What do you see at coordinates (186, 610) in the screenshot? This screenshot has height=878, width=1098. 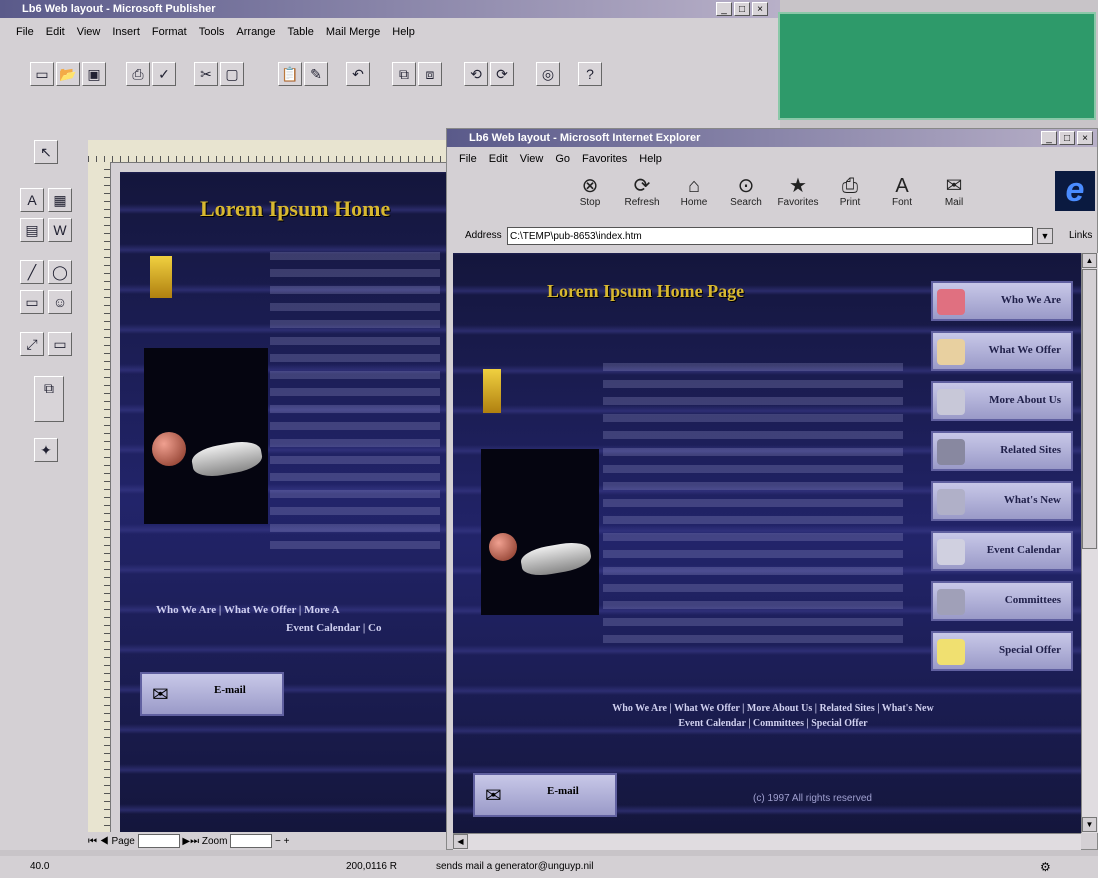 I see `publisher-nav-link: Who We Are` at bounding box center [186, 610].